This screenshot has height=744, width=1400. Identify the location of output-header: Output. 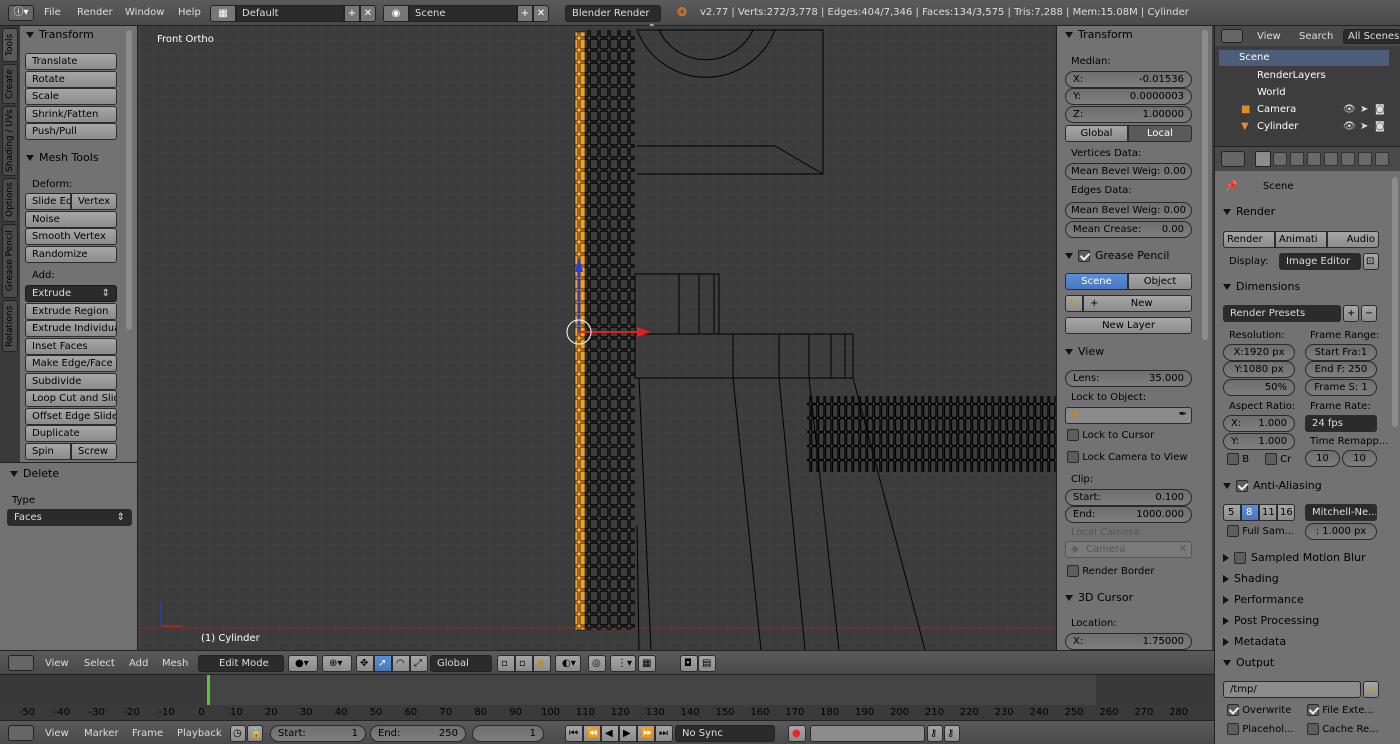
(1248, 663).